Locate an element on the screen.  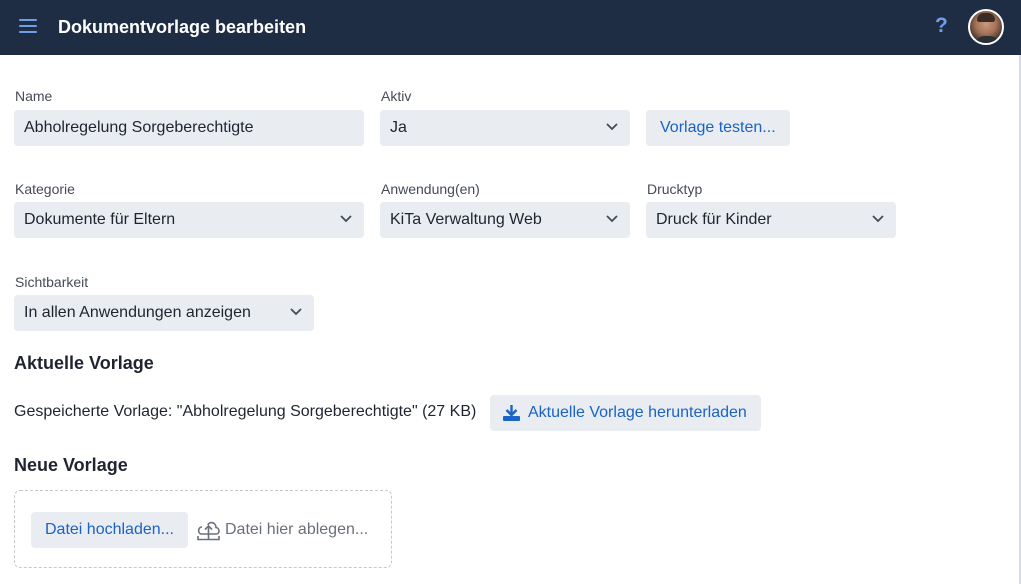
anwendungen-select: KiTa Verwaltung Web is located at coordinates (505, 220).